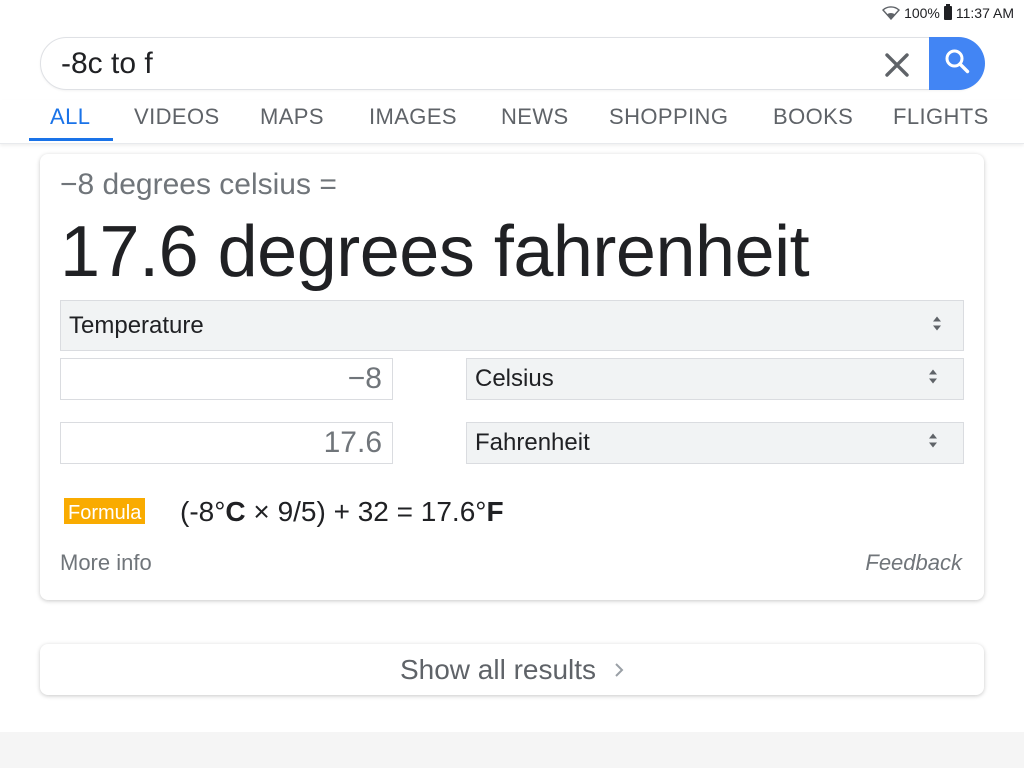 Image resolution: width=1024 pixels, height=768 pixels. What do you see at coordinates (512, 63) in the screenshot?
I see `search-box: -8c to f` at bounding box center [512, 63].